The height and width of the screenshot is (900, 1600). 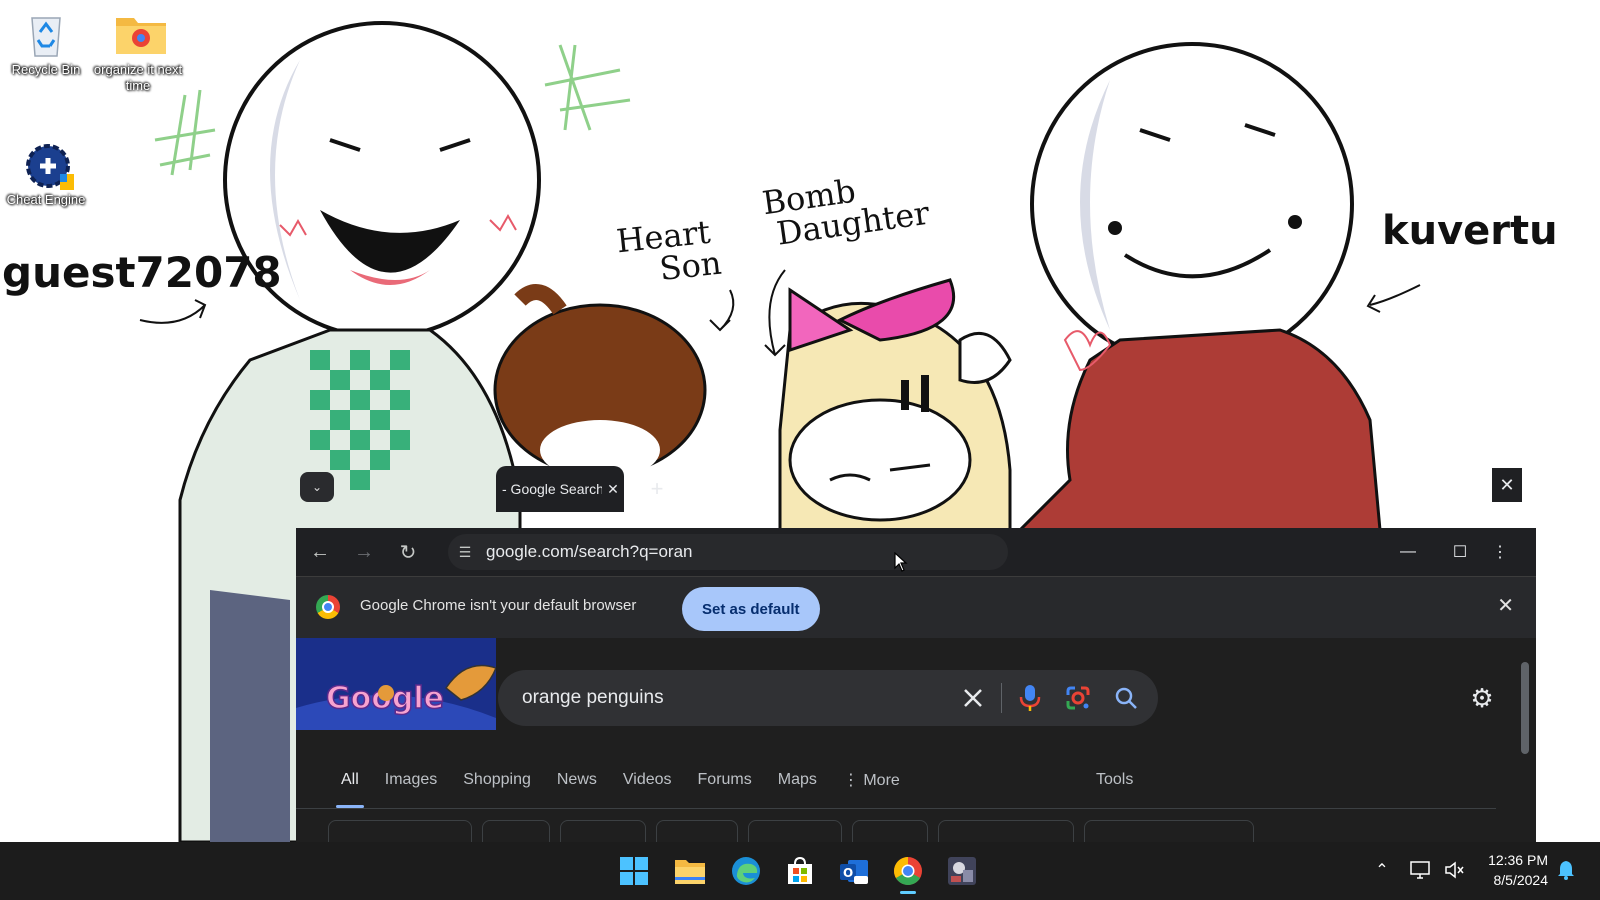 I want to click on arrow-left-icon: ←, so click(x=320, y=551).